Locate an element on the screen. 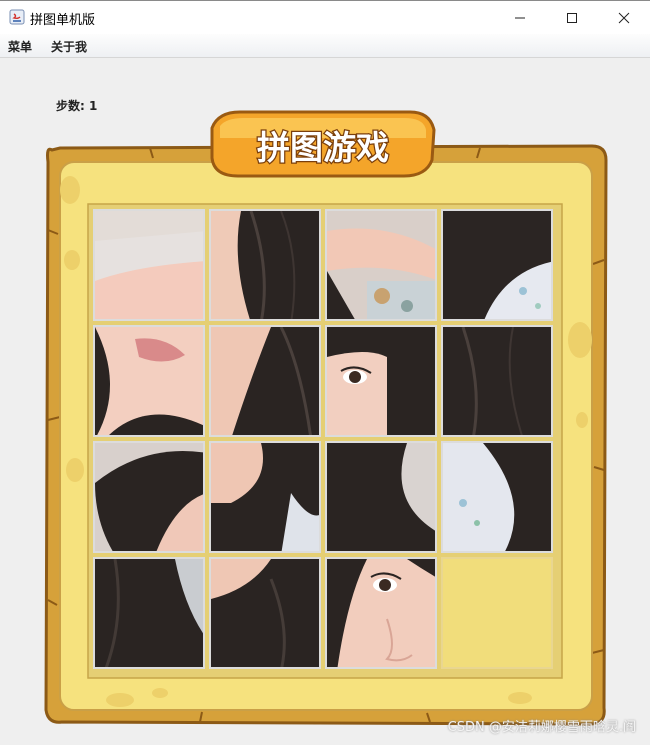 The width and height of the screenshot is (650, 745). empty-tile is located at coordinates (497, 613).